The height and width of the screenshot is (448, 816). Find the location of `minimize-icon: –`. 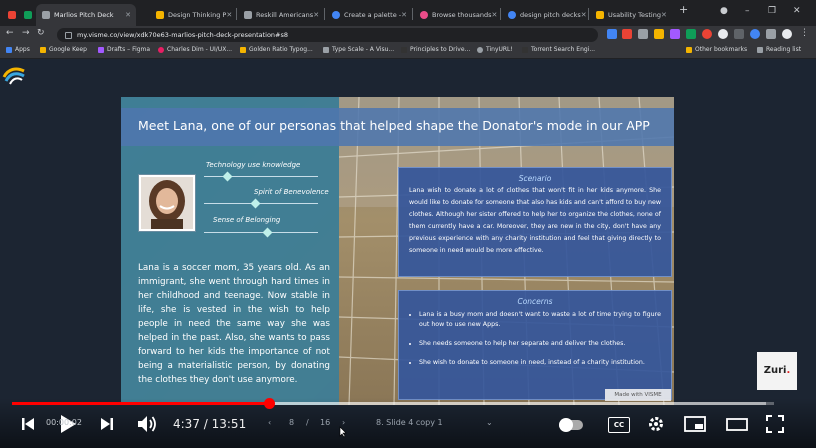

minimize-icon: – is located at coordinates (747, 11).